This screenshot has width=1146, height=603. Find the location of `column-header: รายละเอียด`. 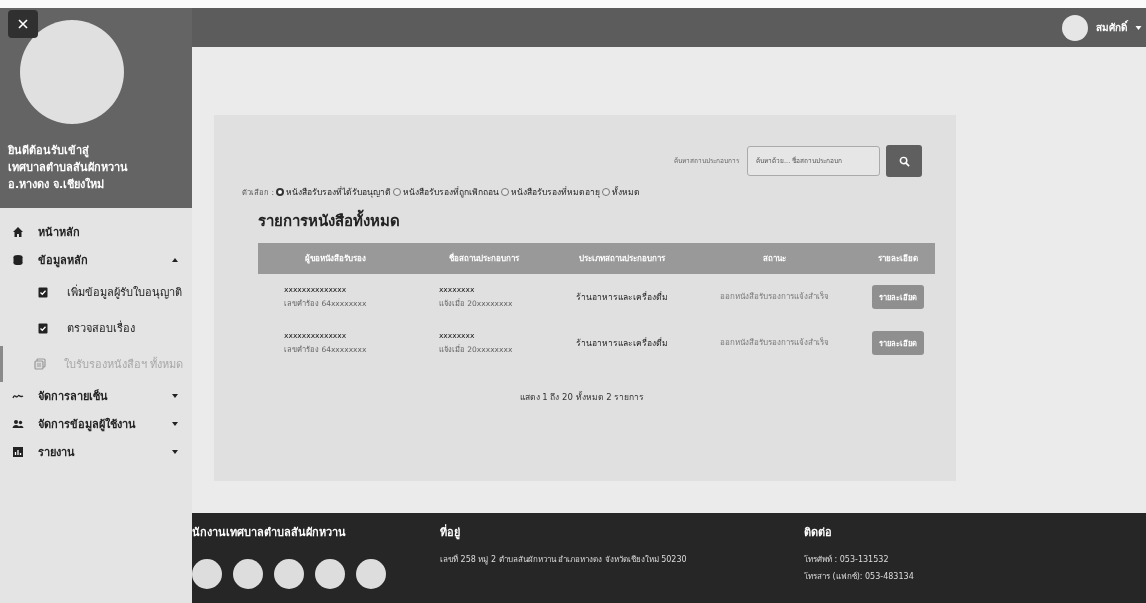

column-header: รายละเอียด is located at coordinates (897, 258).